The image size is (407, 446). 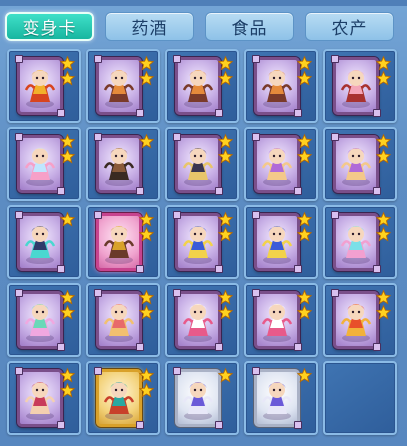 I want to click on tab-produce: 农产, so click(x=349, y=26).